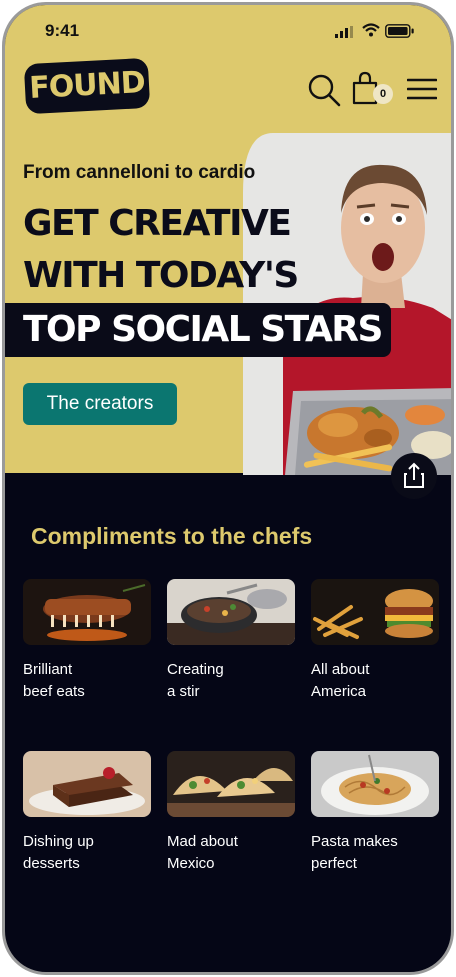 Image resolution: width=456 pixels, height=977 pixels. What do you see at coordinates (383, 94) in the screenshot?
I see `cart-count-badge: 0` at bounding box center [383, 94].